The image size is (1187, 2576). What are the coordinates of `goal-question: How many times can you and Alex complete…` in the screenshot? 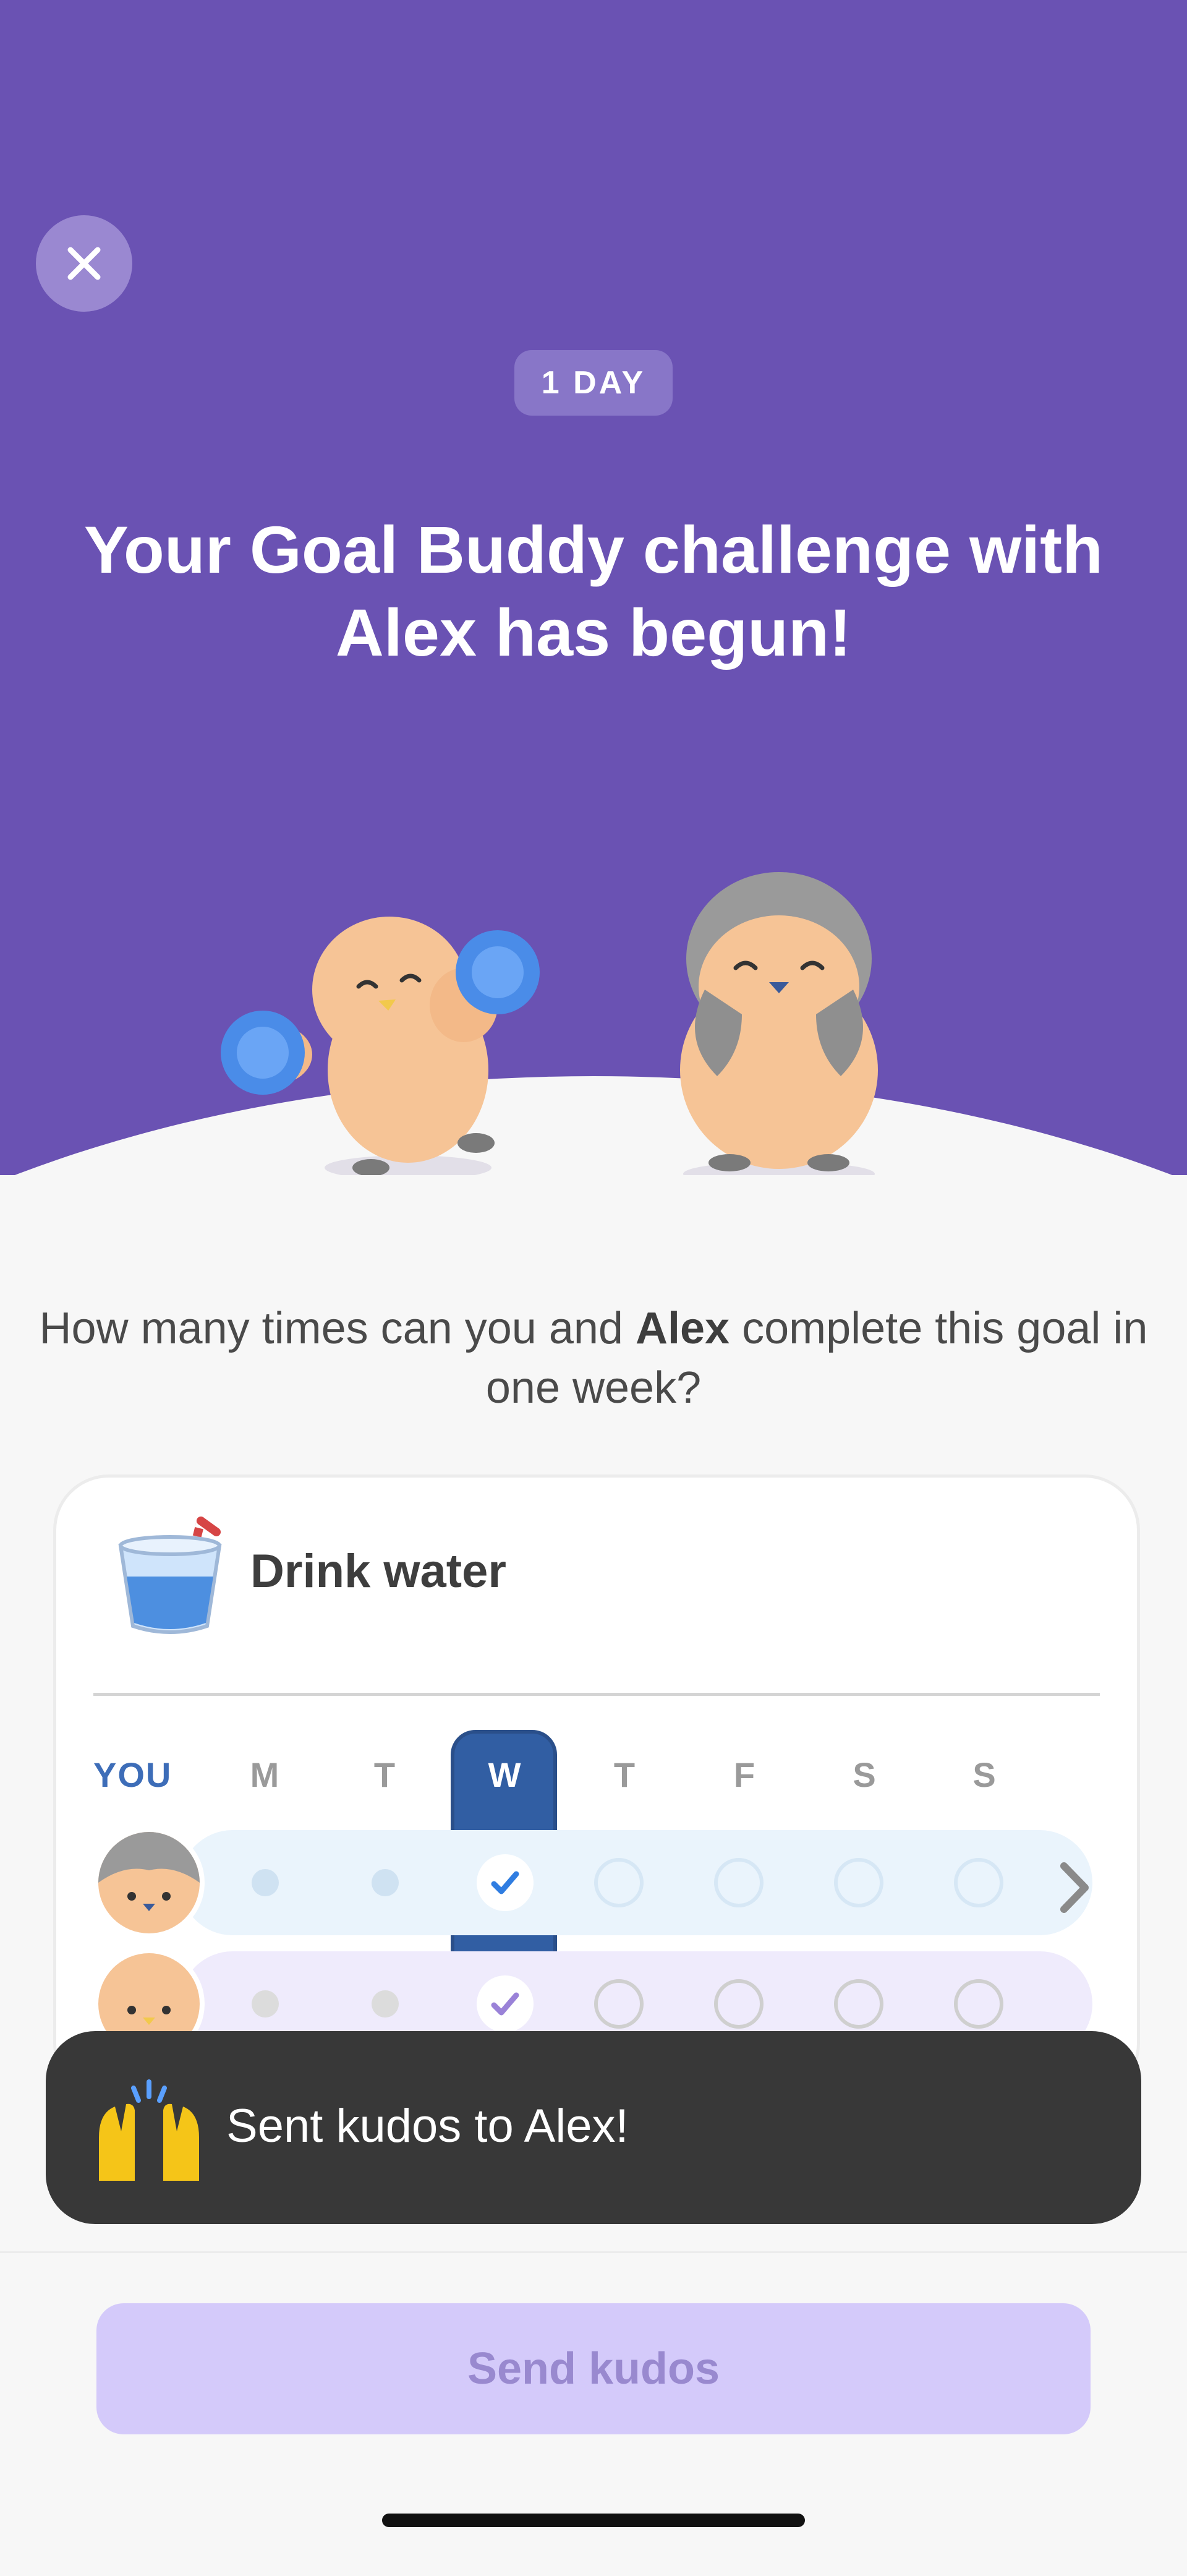 It's located at (593, 1358).